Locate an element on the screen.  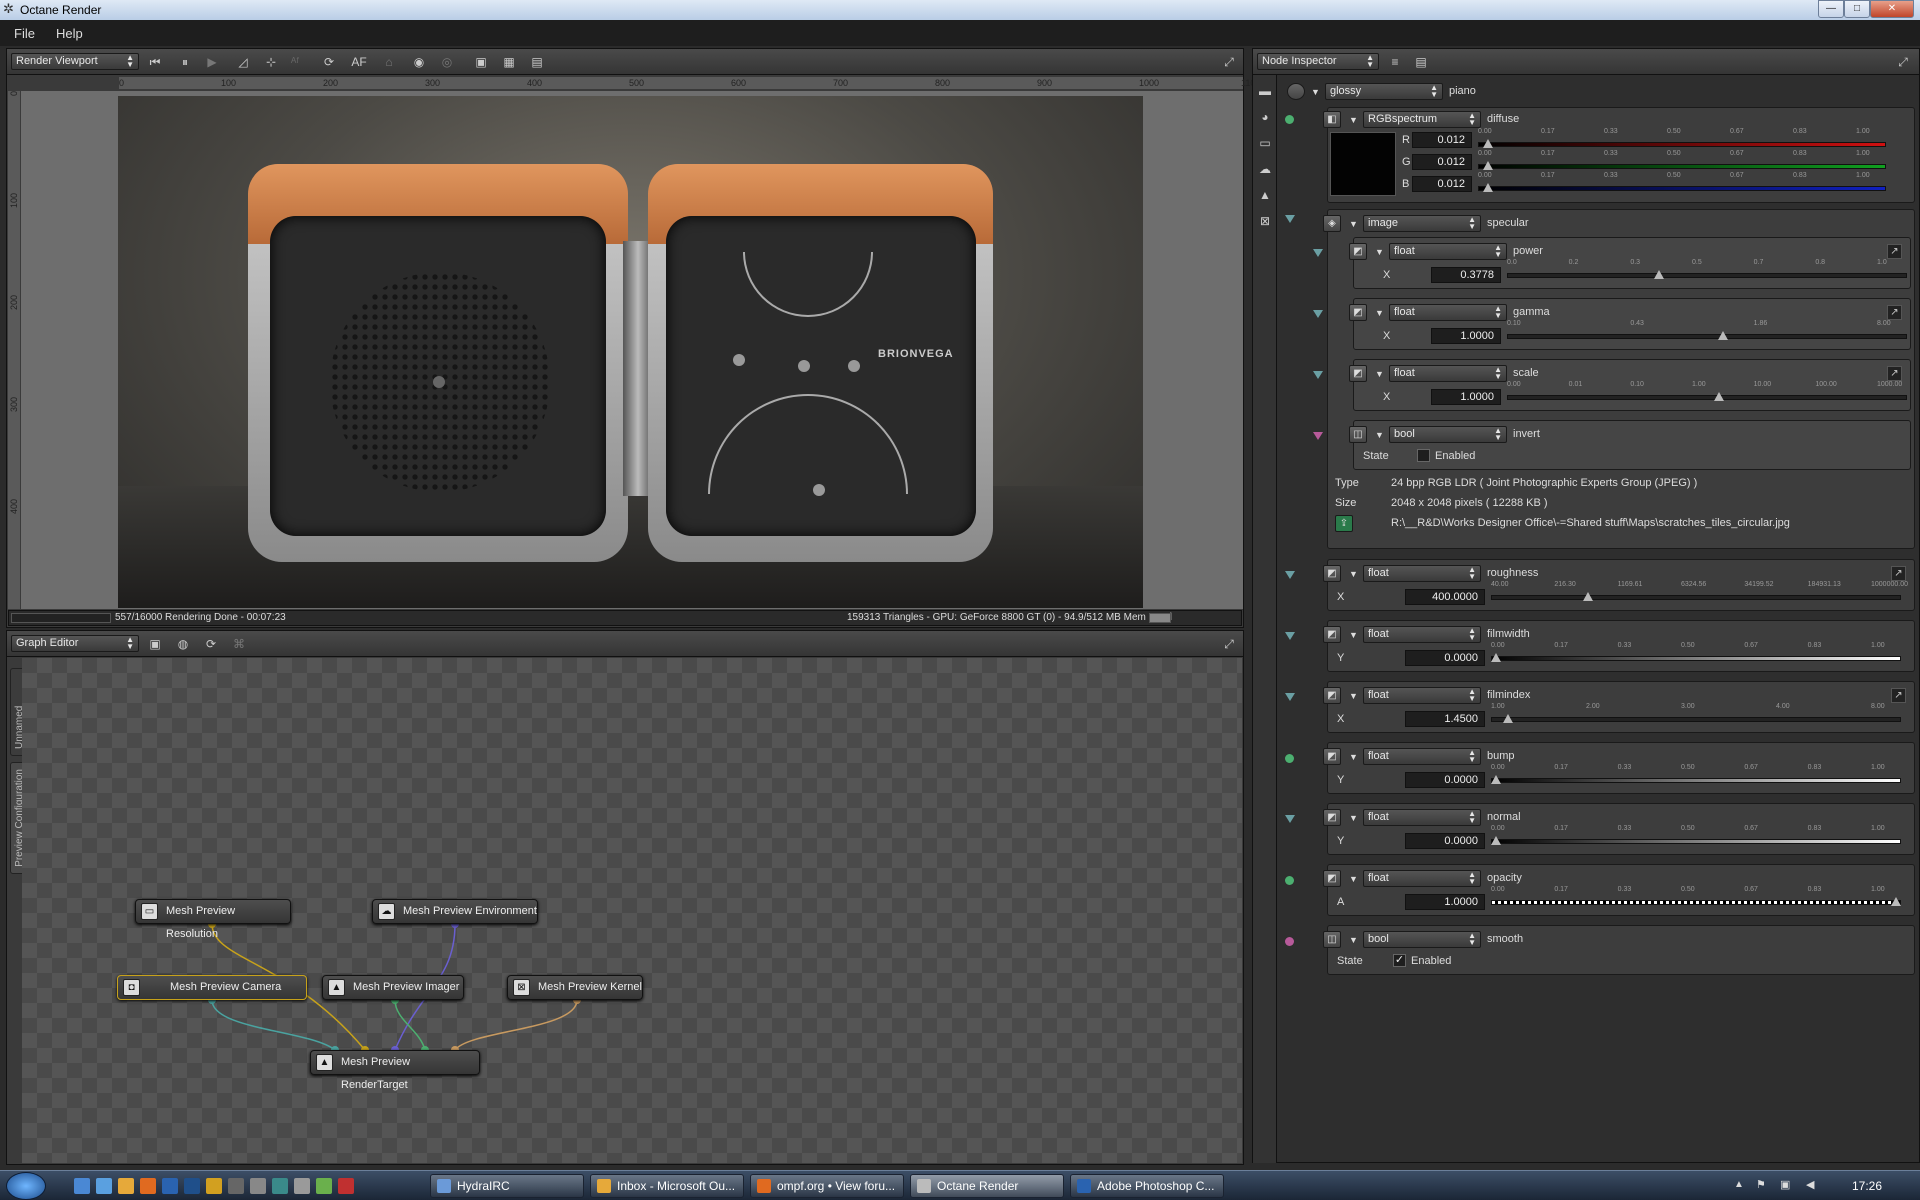
filmindex-value-field: 1.4500 is located at coordinates (1445, 719).